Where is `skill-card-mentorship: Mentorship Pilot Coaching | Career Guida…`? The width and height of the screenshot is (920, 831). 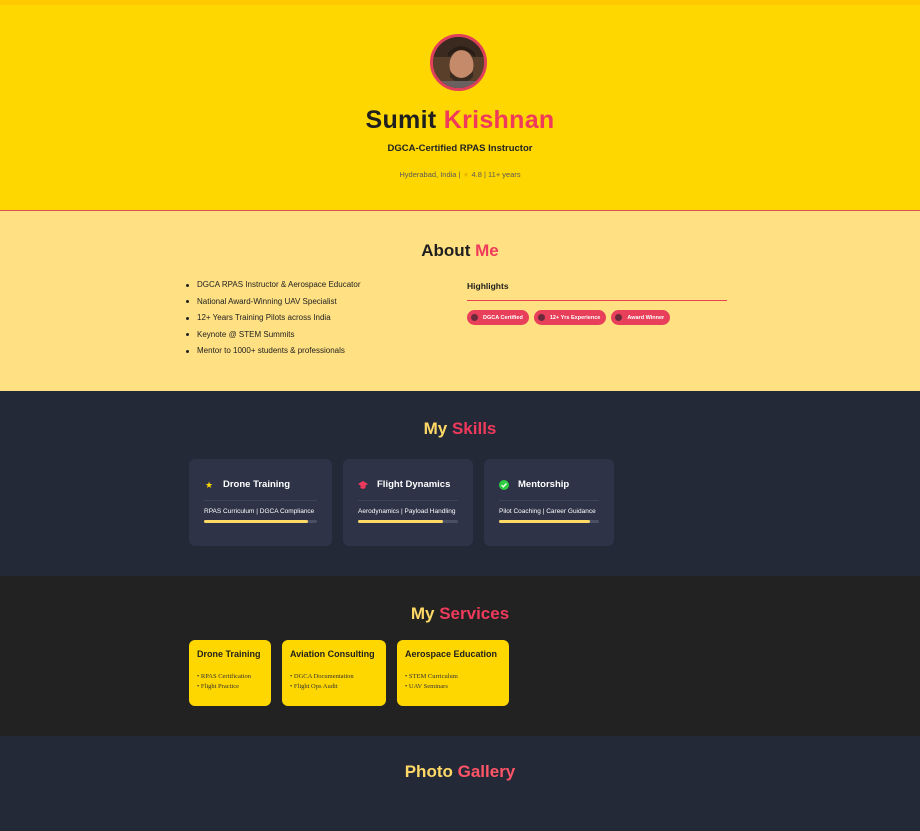
skill-card-mentorship: Mentorship Pilot Coaching | Career Guida… is located at coordinates (549, 502).